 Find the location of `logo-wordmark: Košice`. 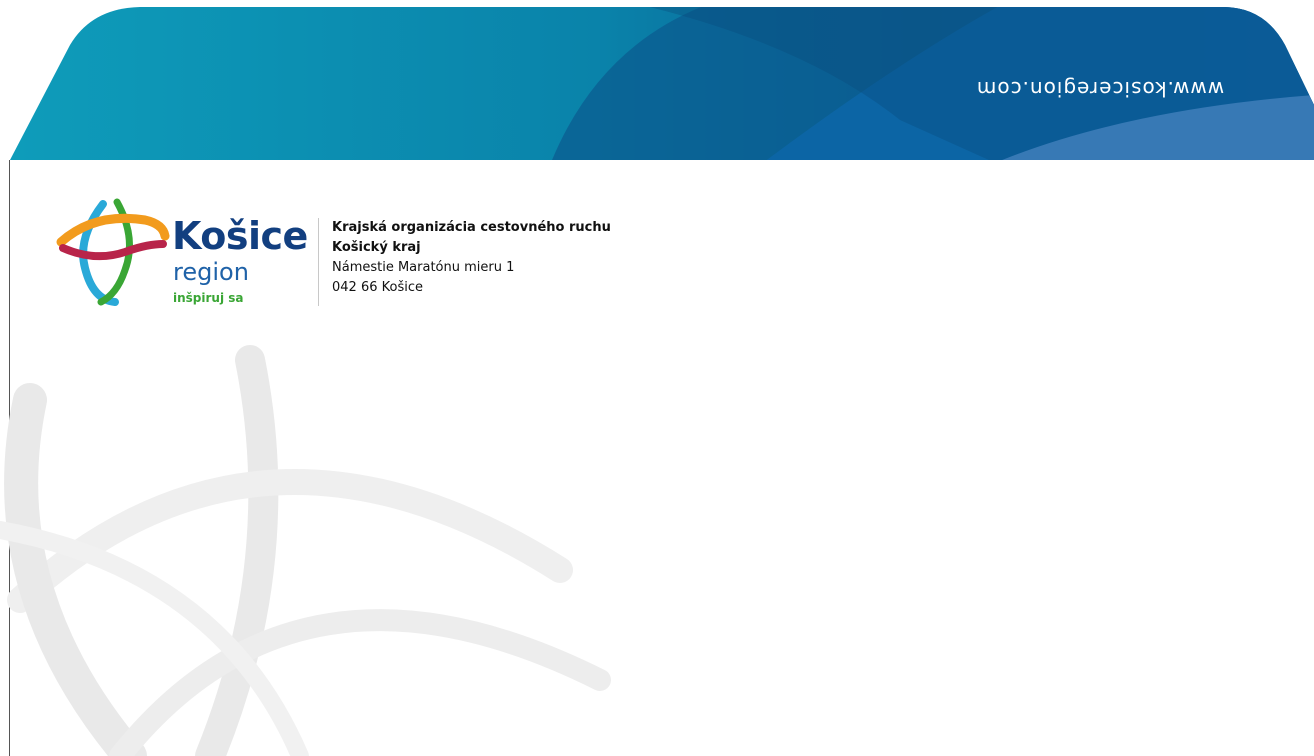

logo-wordmark: Košice is located at coordinates (240, 236).